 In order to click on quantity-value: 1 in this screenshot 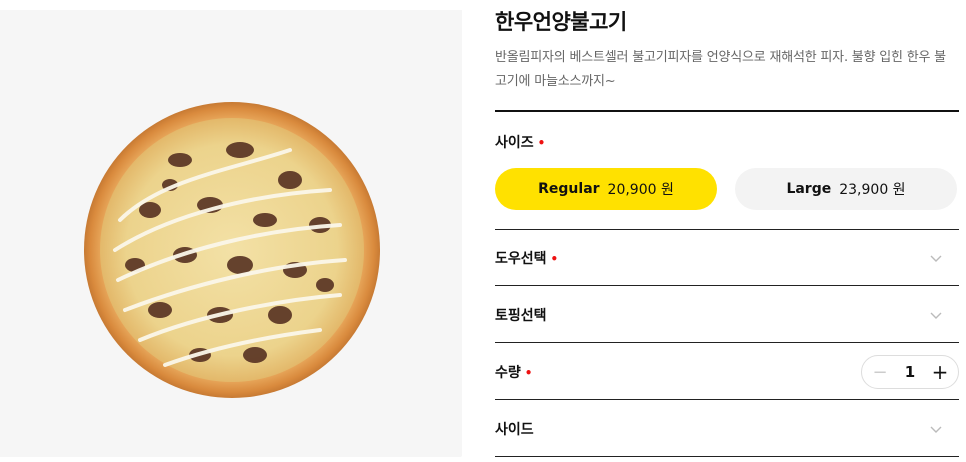, I will do `click(910, 372)`.